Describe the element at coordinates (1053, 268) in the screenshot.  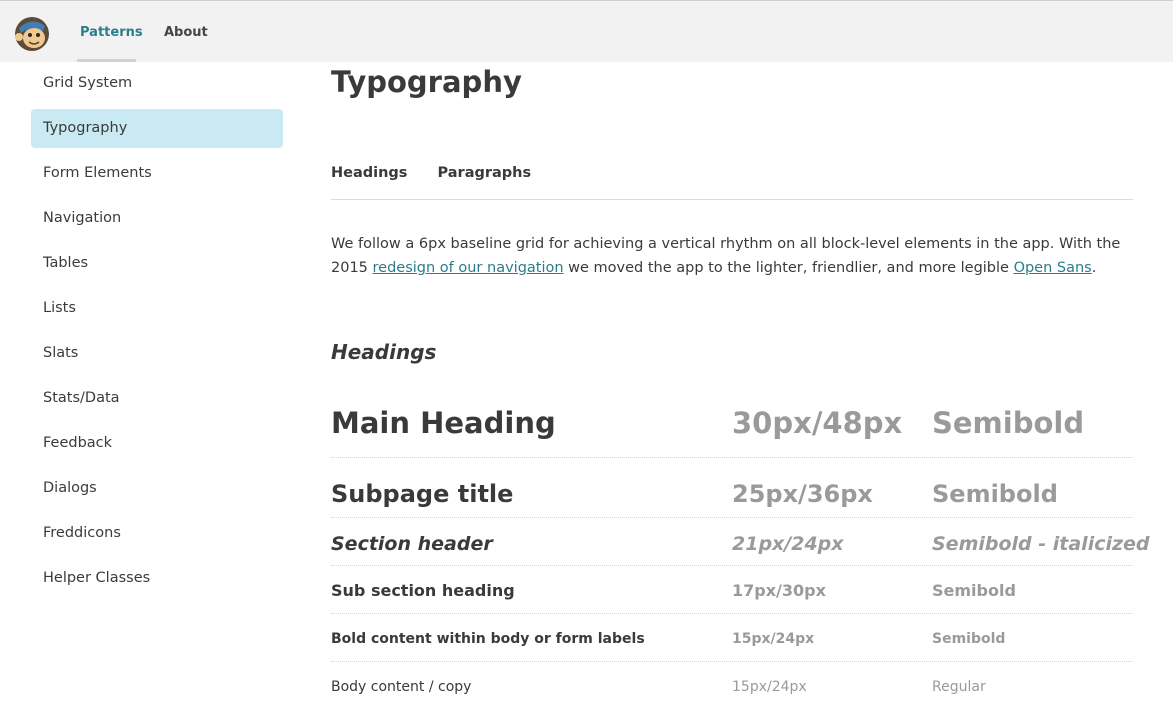
I see `open-sans-link: Open Sans` at that location.